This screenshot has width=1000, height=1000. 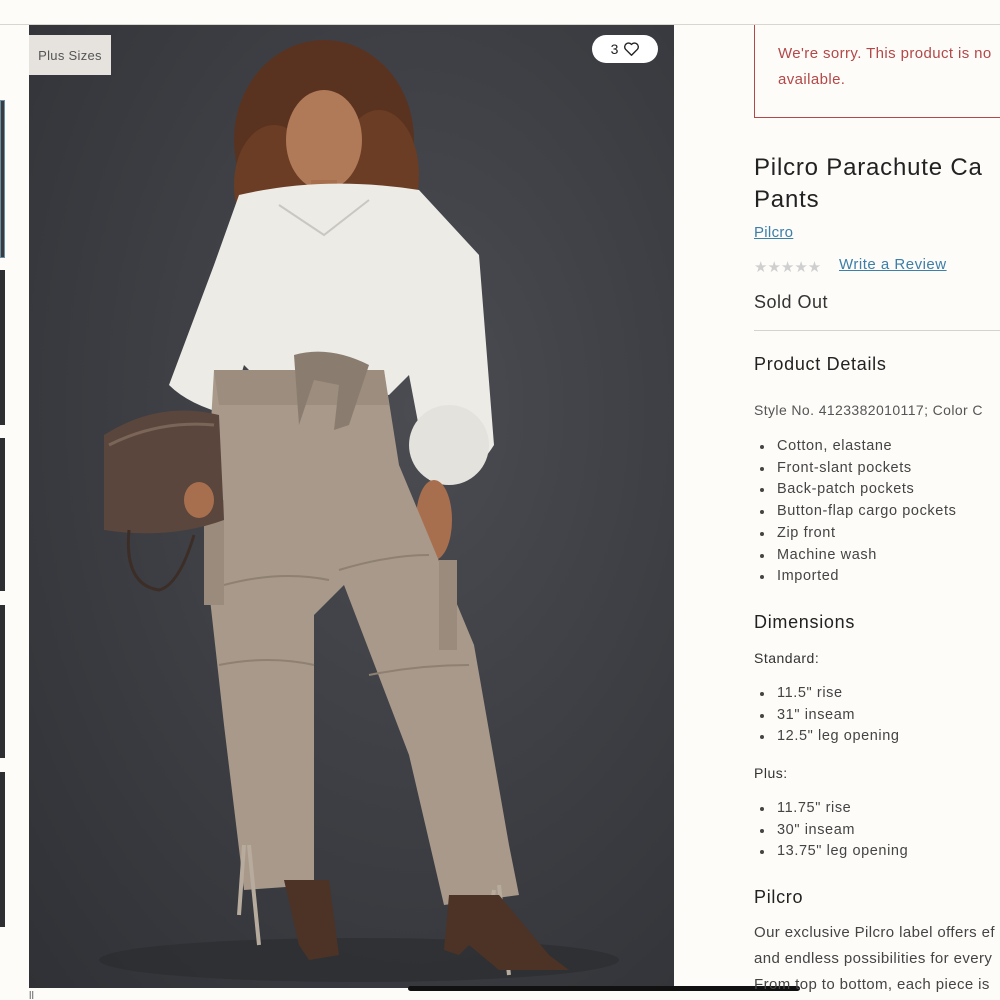 What do you see at coordinates (812, 79) in the screenshot?
I see `alert-line-2: available.` at bounding box center [812, 79].